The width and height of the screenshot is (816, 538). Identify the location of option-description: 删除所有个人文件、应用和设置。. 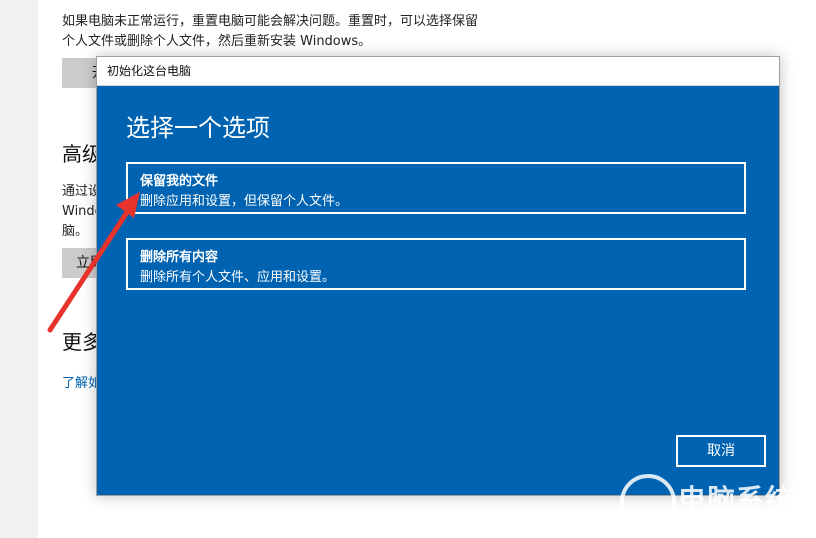
(238, 277).